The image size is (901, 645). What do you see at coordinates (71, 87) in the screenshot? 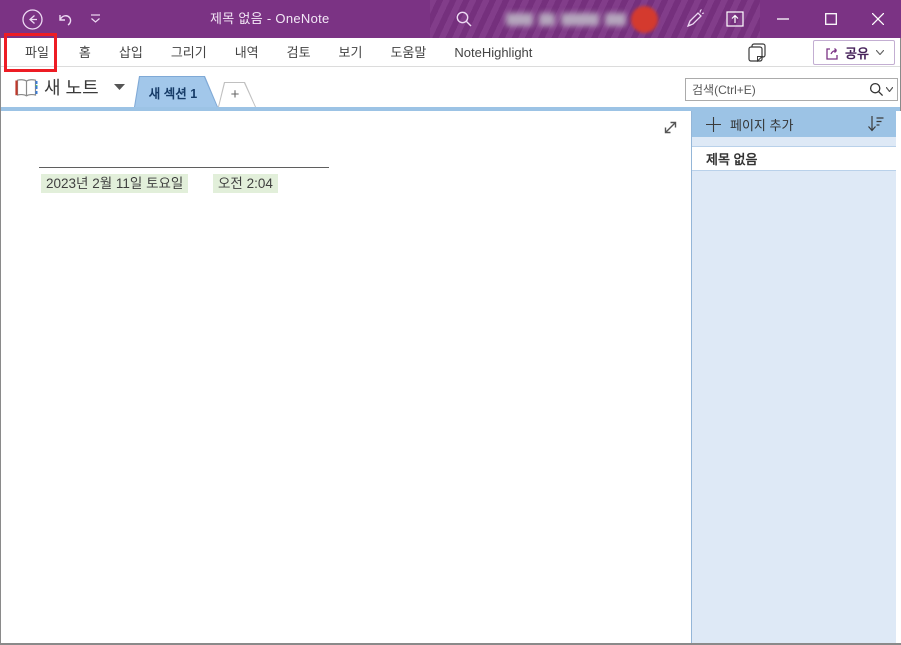
I see `notebook-name-dropdown: 새 노트` at bounding box center [71, 87].